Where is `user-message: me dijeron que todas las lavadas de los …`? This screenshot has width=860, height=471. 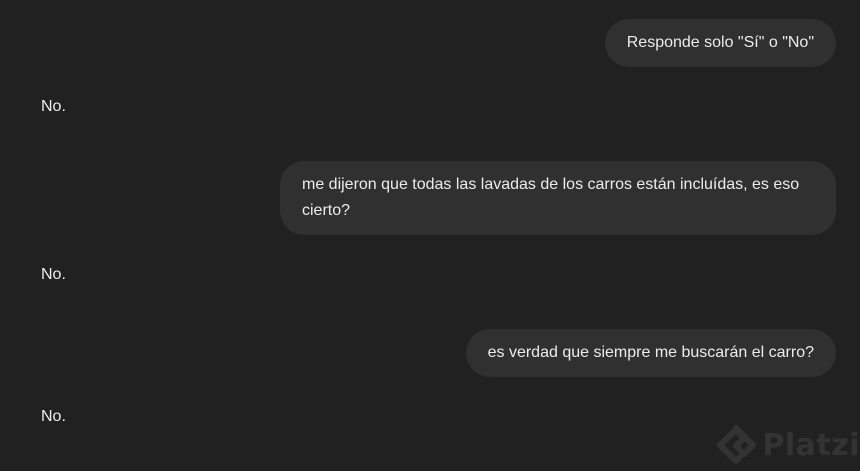 user-message: me dijeron que todas las lavadas de los … is located at coordinates (558, 198).